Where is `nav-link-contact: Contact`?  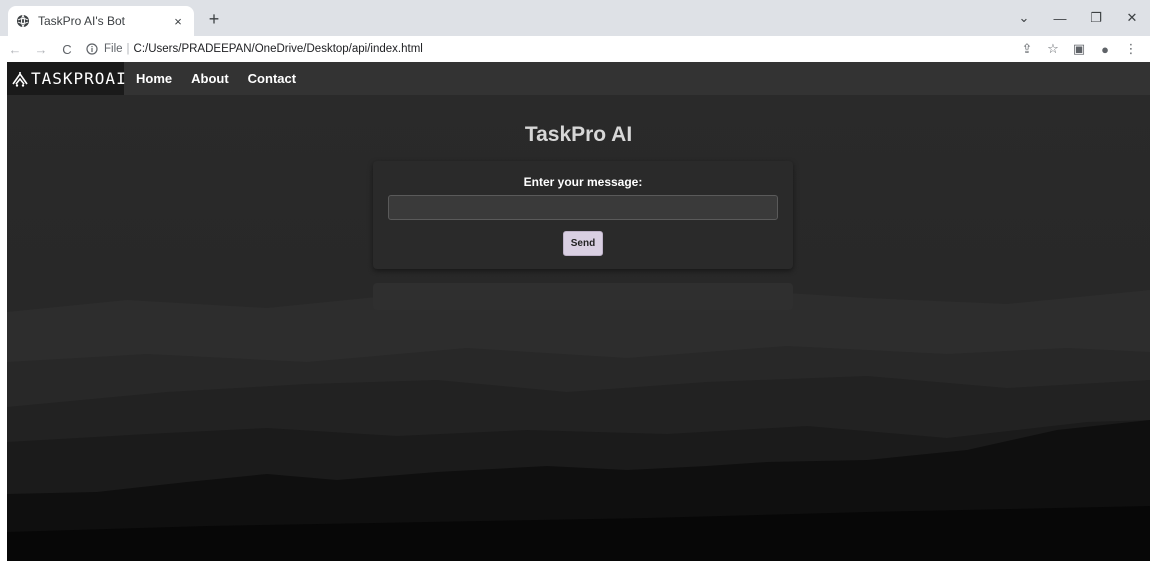 nav-link-contact: Contact is located at coordinates (272, 78).